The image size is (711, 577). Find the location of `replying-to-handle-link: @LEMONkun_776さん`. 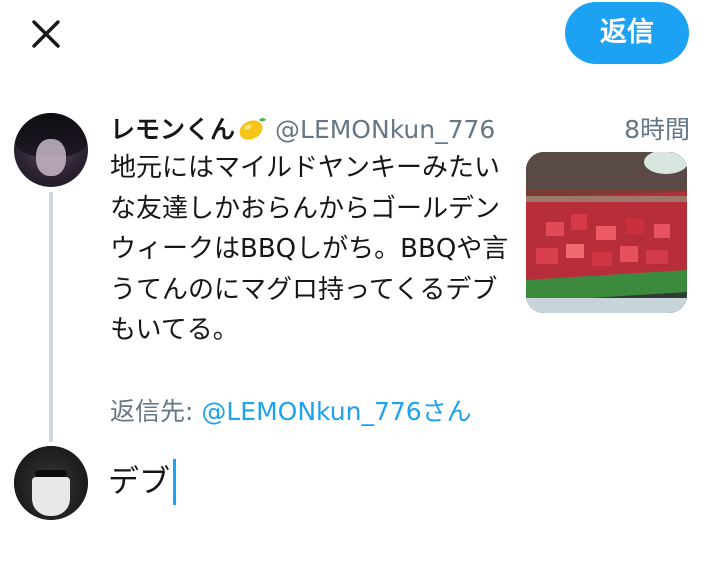

replying-to-handle-link: @LEMONkun_776さん is located at coordinates (336, 411).